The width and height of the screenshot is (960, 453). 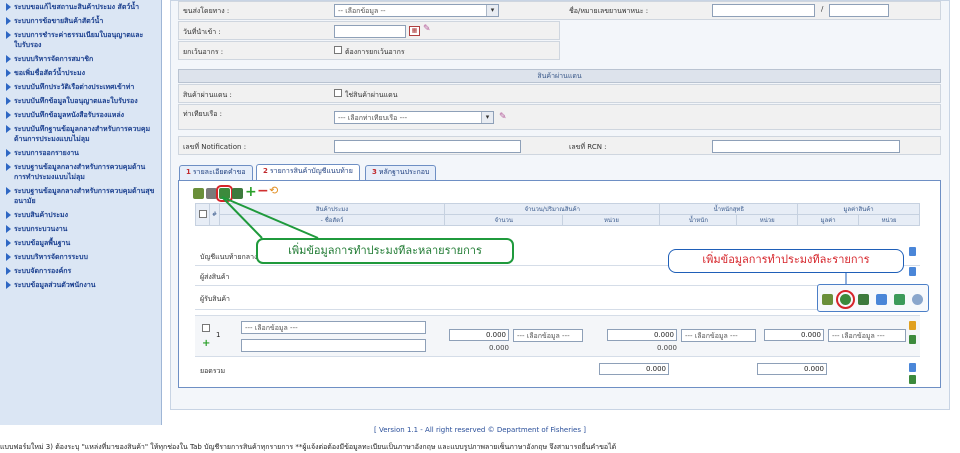 What do you see at coordinates (846, 279) in the screenshot?
I see `callout-single-pointer` at bounding box center [846, 279].